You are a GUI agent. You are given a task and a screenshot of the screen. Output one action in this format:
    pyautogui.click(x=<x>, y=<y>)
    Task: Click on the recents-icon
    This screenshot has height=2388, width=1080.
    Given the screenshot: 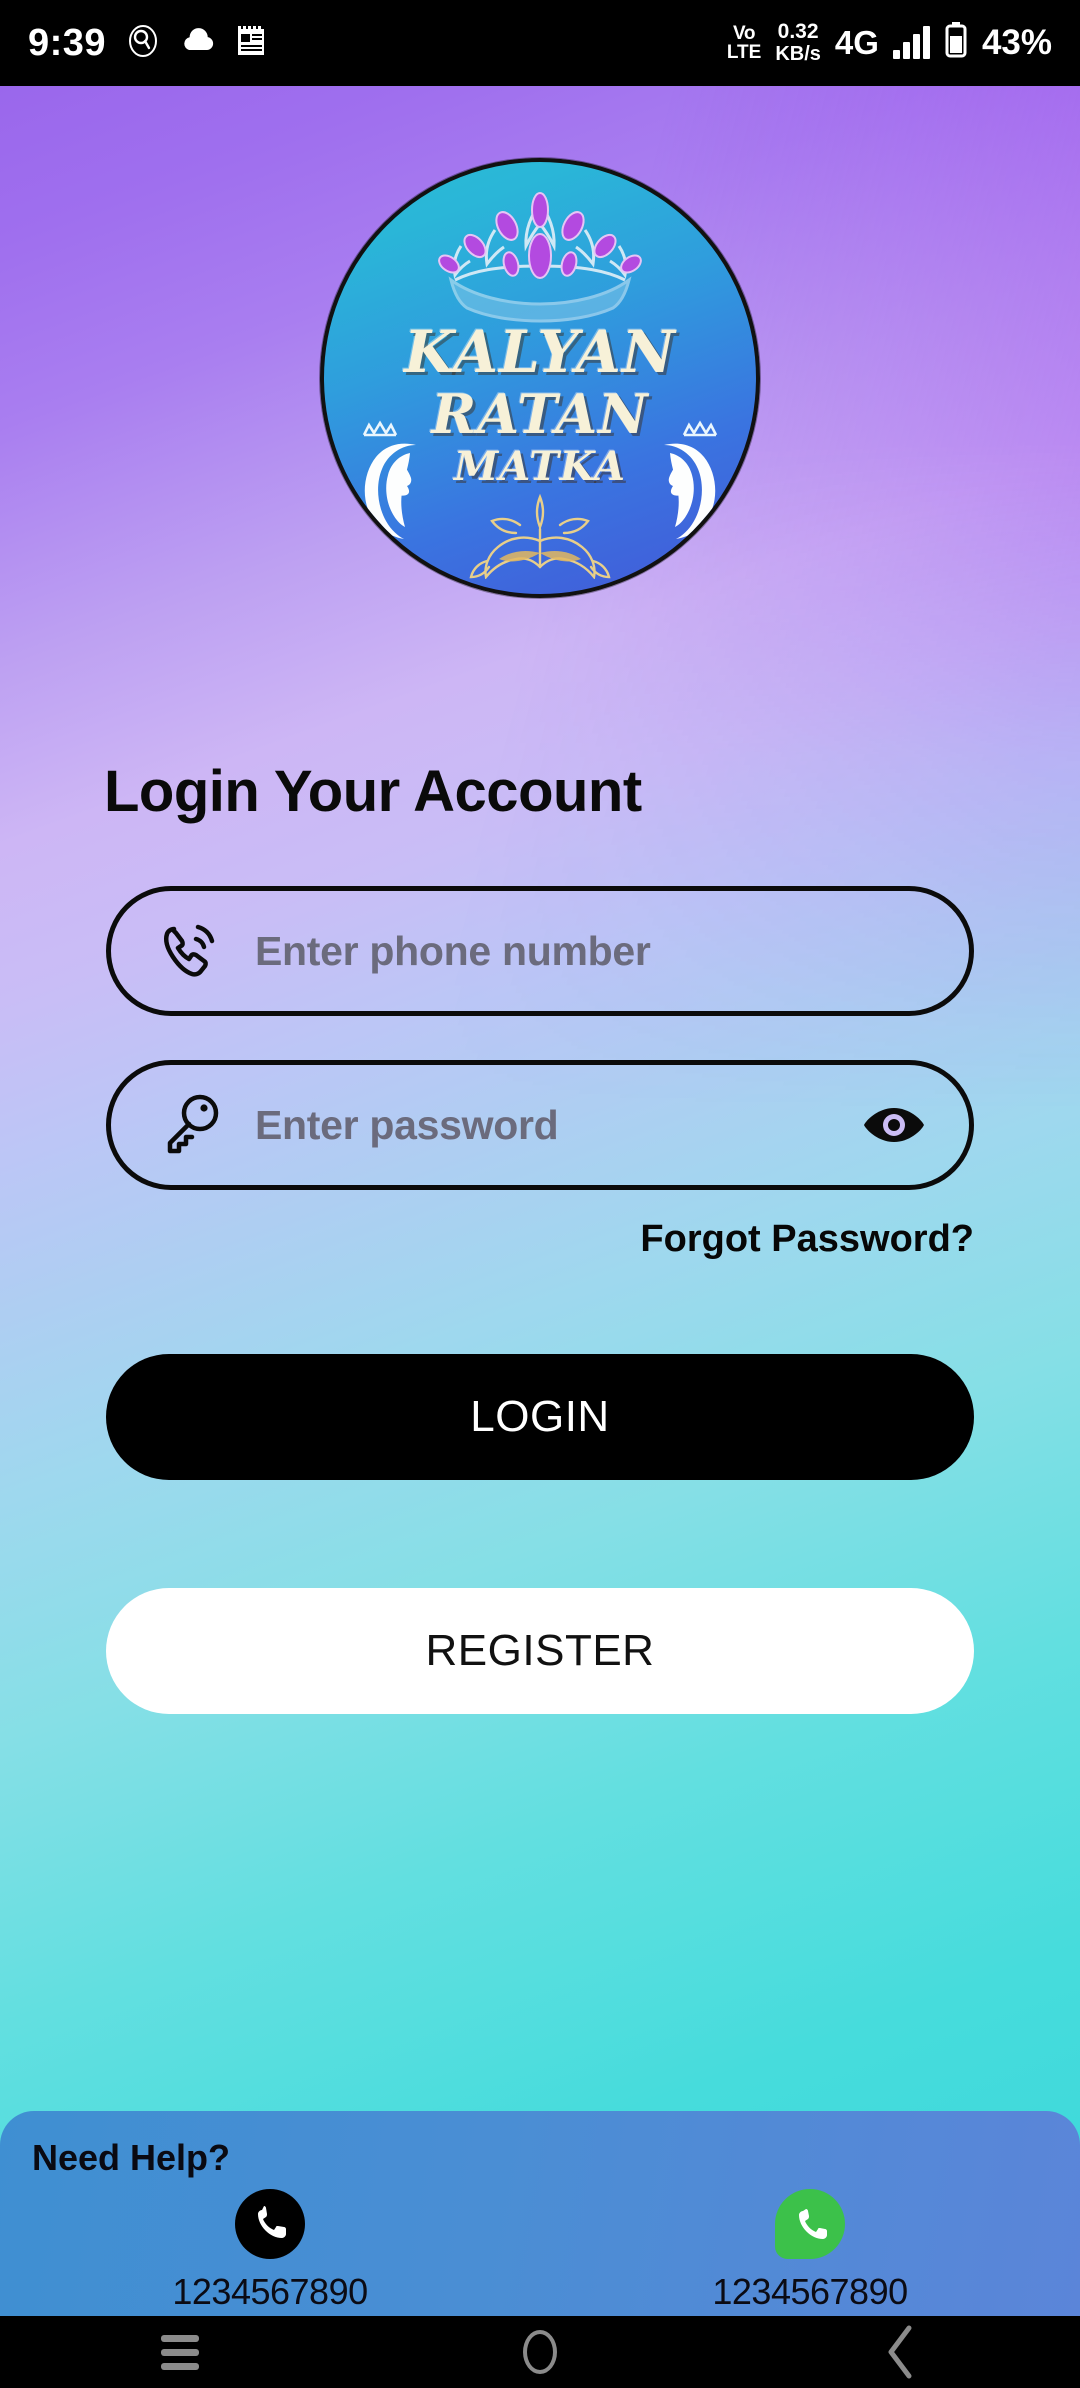 What is the action you would take?
    pyautogui.click(x=180, y=2352)
    